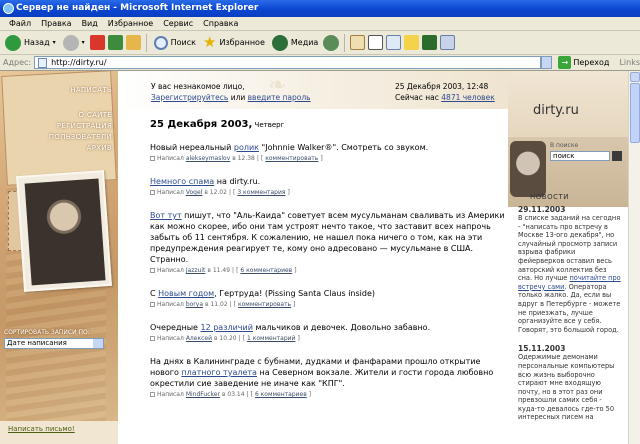  Describe the element at coordinates (565, 62) in the screenshot. I see `go-arrow-icon: →` at that location.